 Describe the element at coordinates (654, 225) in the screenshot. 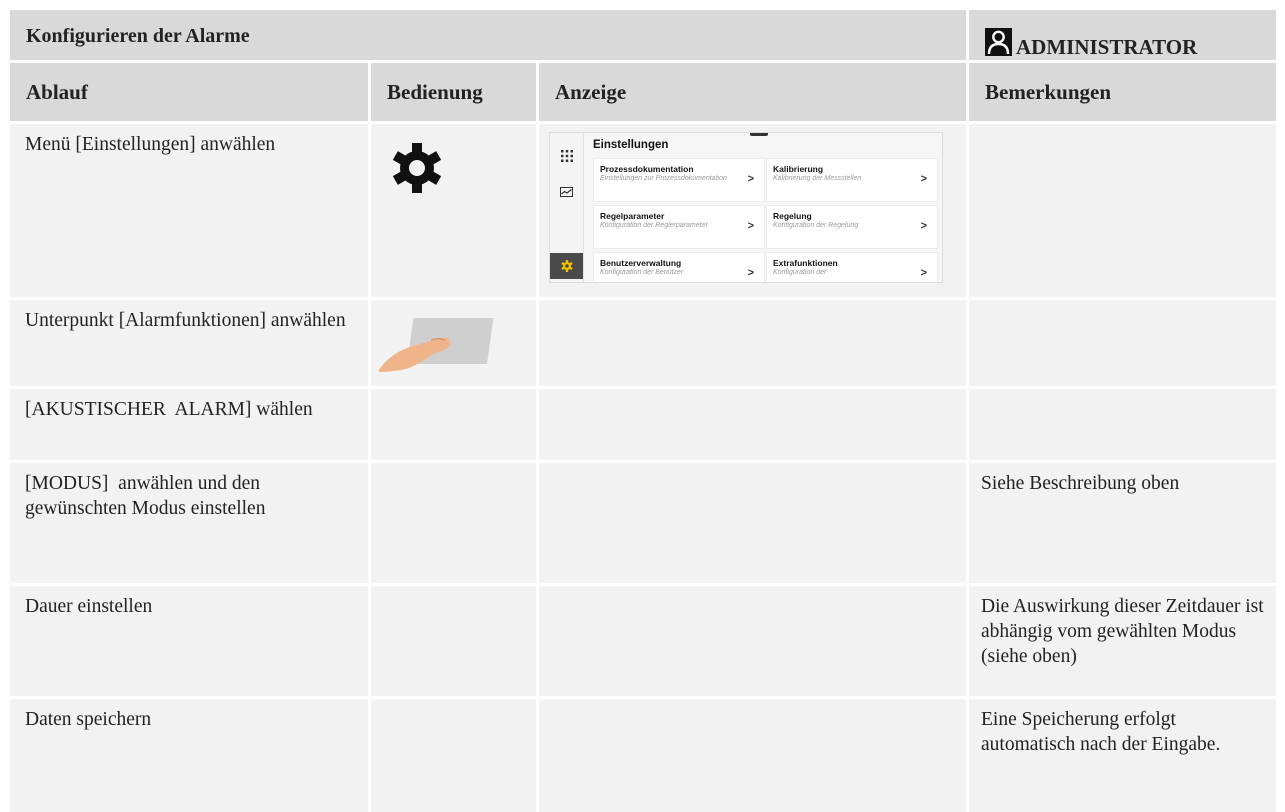

I see `card-desc: Konfiguration der Reglerparameter` at that location.